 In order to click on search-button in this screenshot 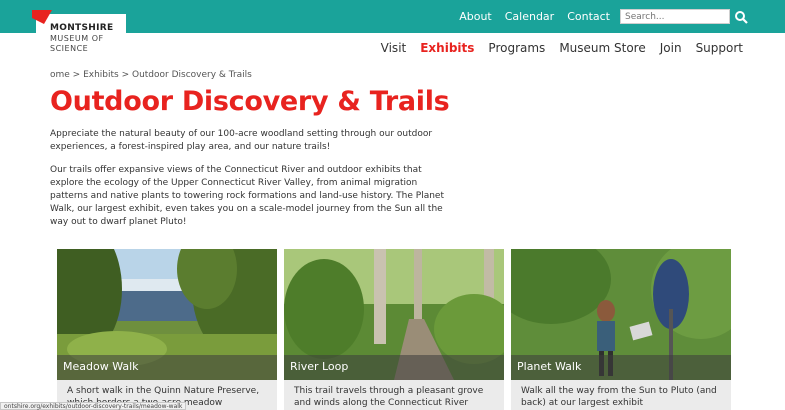, I will do `click(741, 17)`.